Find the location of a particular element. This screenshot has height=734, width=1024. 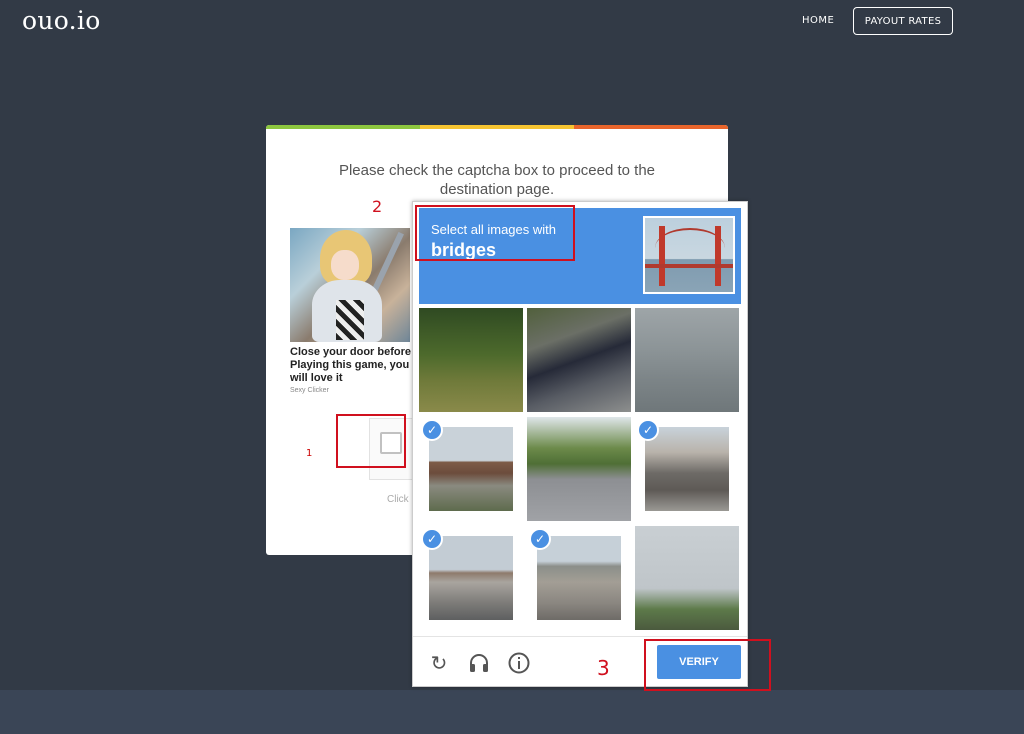

ad-image-face is located at coordinates (345, 265).